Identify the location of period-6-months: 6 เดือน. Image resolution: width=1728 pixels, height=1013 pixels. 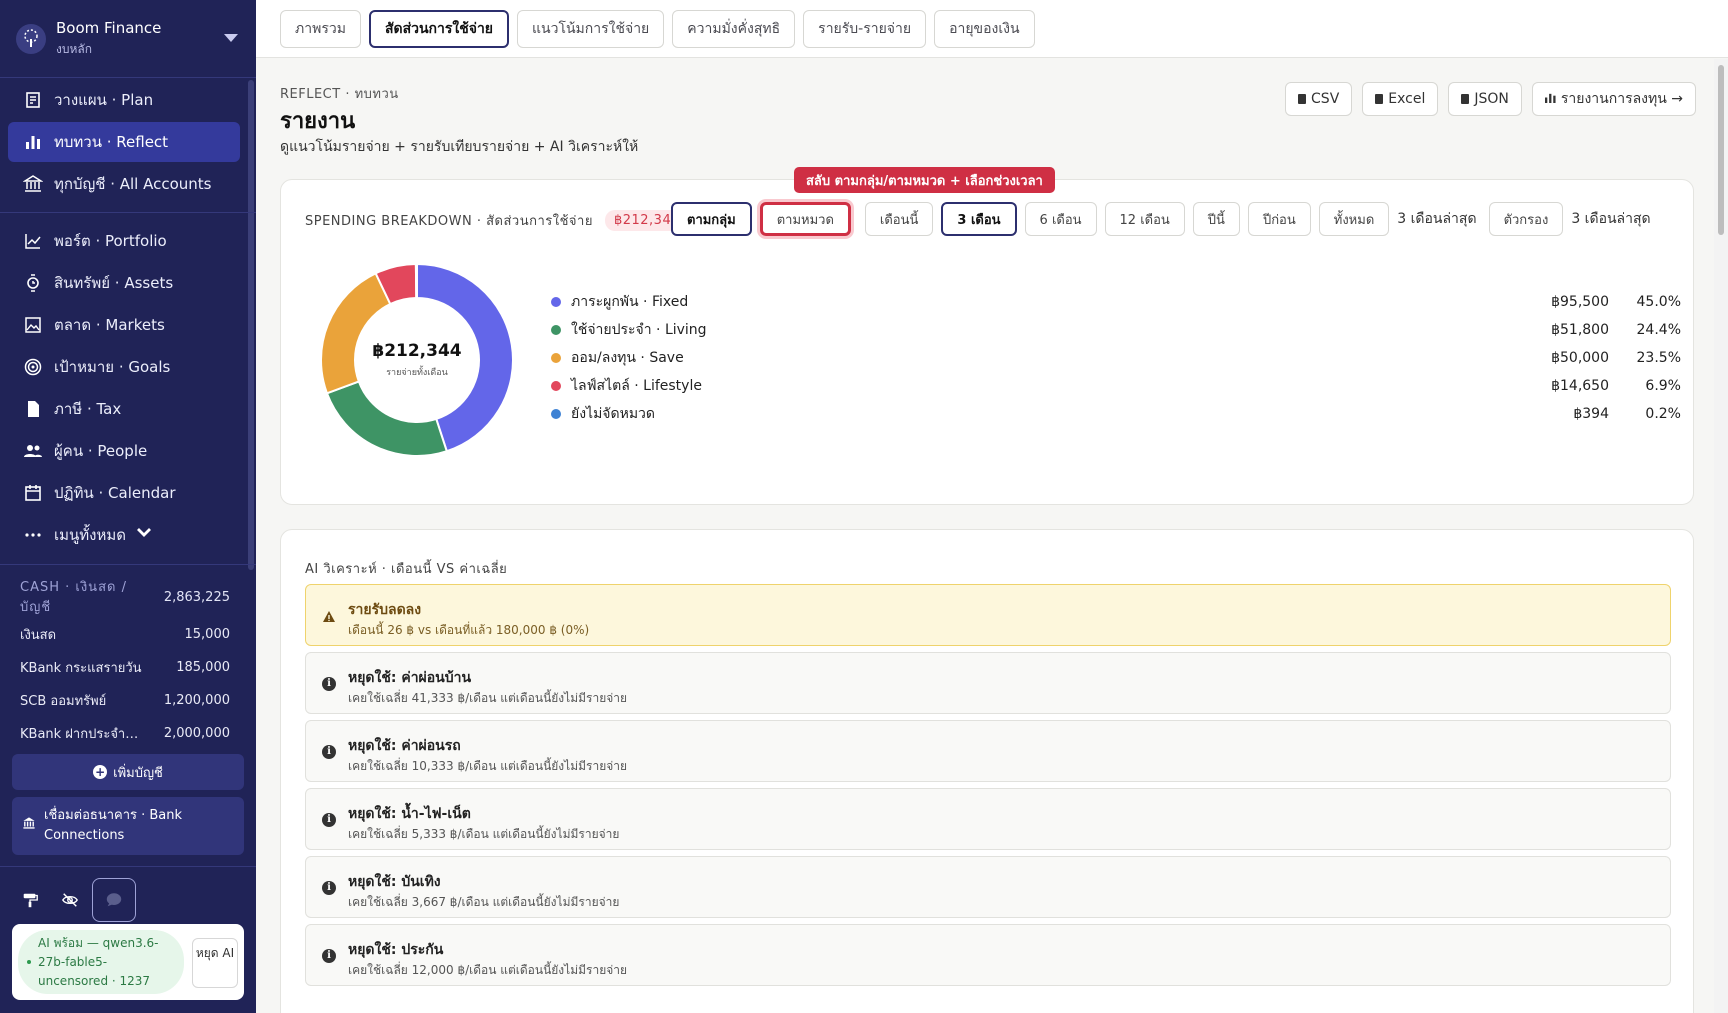
(1060, 219).